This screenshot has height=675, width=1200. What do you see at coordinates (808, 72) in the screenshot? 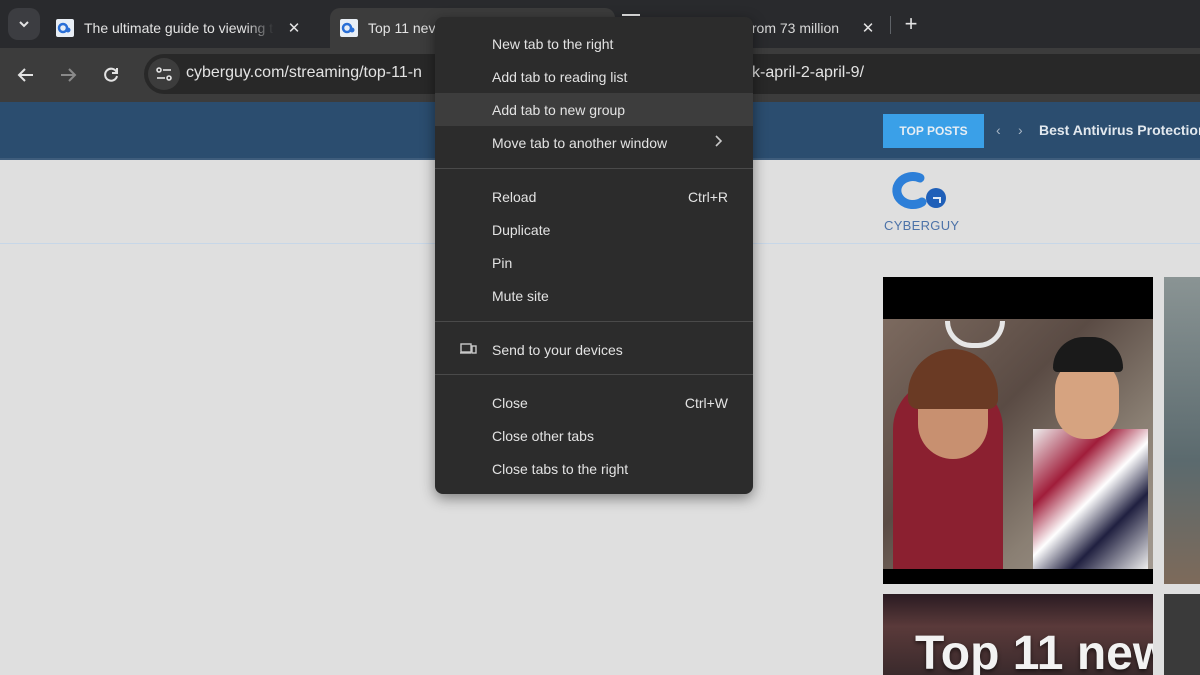
I see `url-text-tail: k-april-2-april-9/` at bounding box center [808, 72].